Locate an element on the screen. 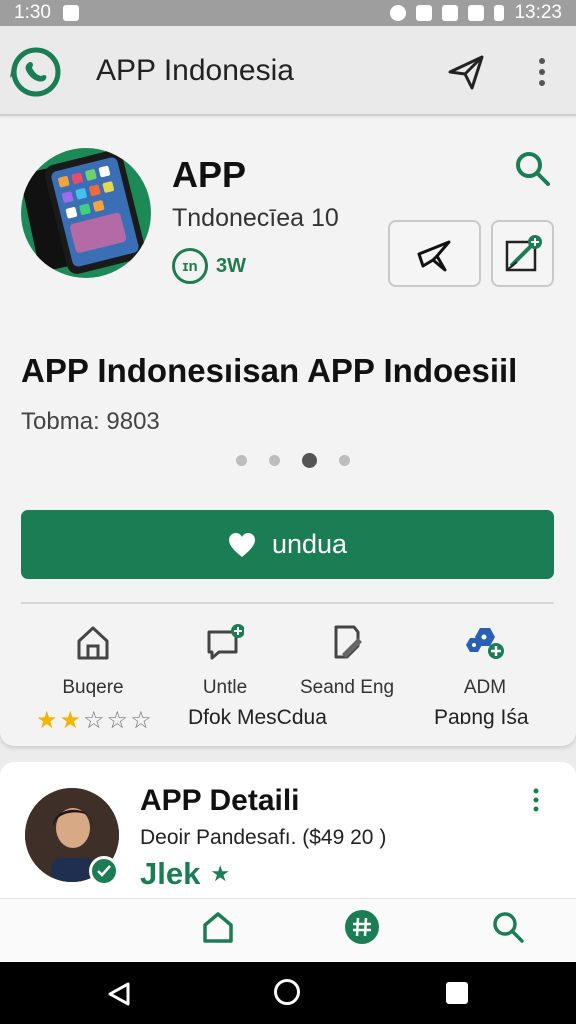  details-title: APP Detaili is located at coordinates (220, 800).